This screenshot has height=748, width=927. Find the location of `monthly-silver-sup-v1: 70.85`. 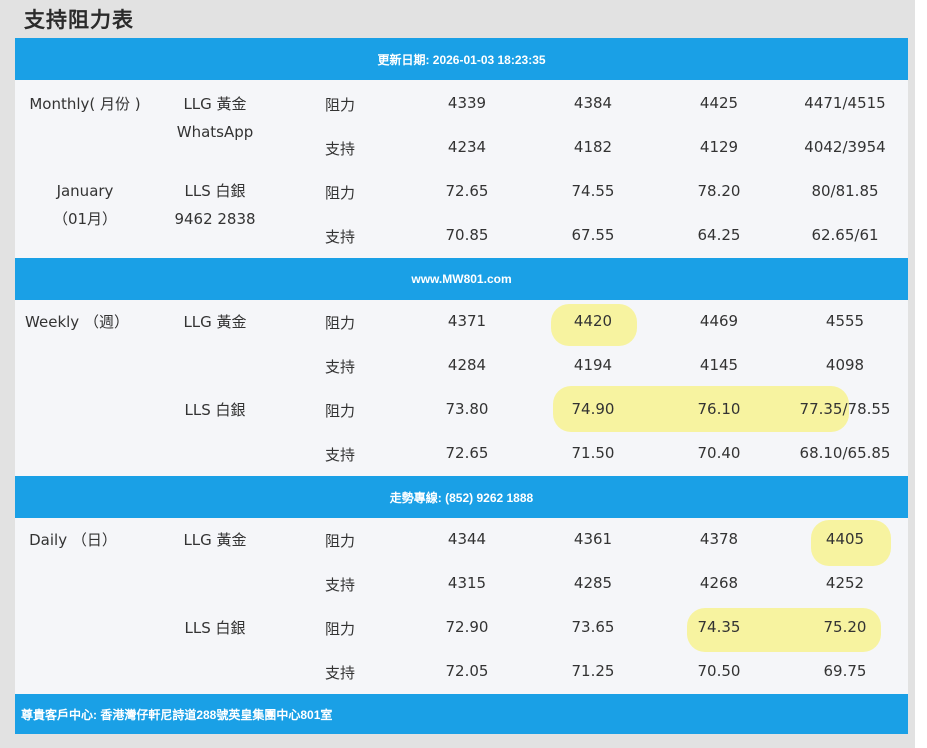

monthly-silver-sup-v1: 70.85 is located at coordinates (467, 235).